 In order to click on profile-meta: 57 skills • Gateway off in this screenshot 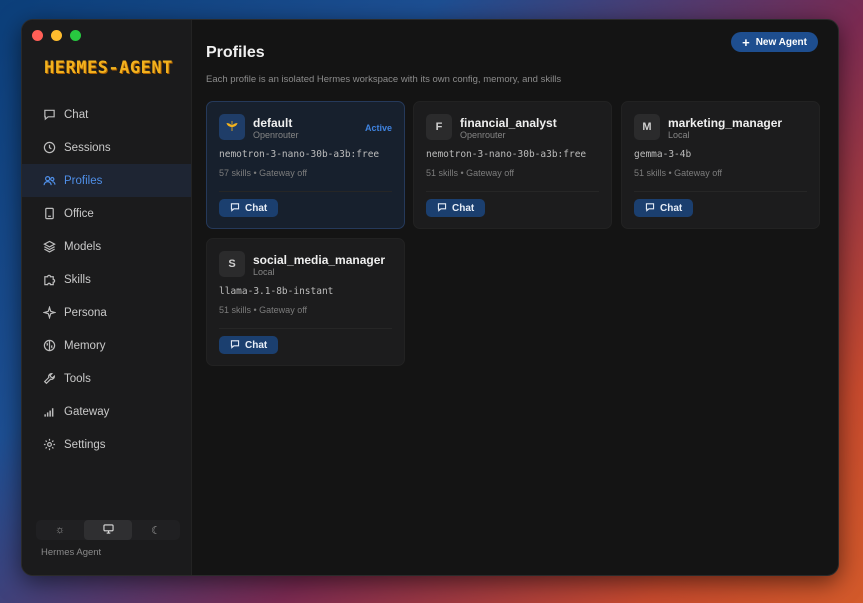, I will do `click(263, 173)`.